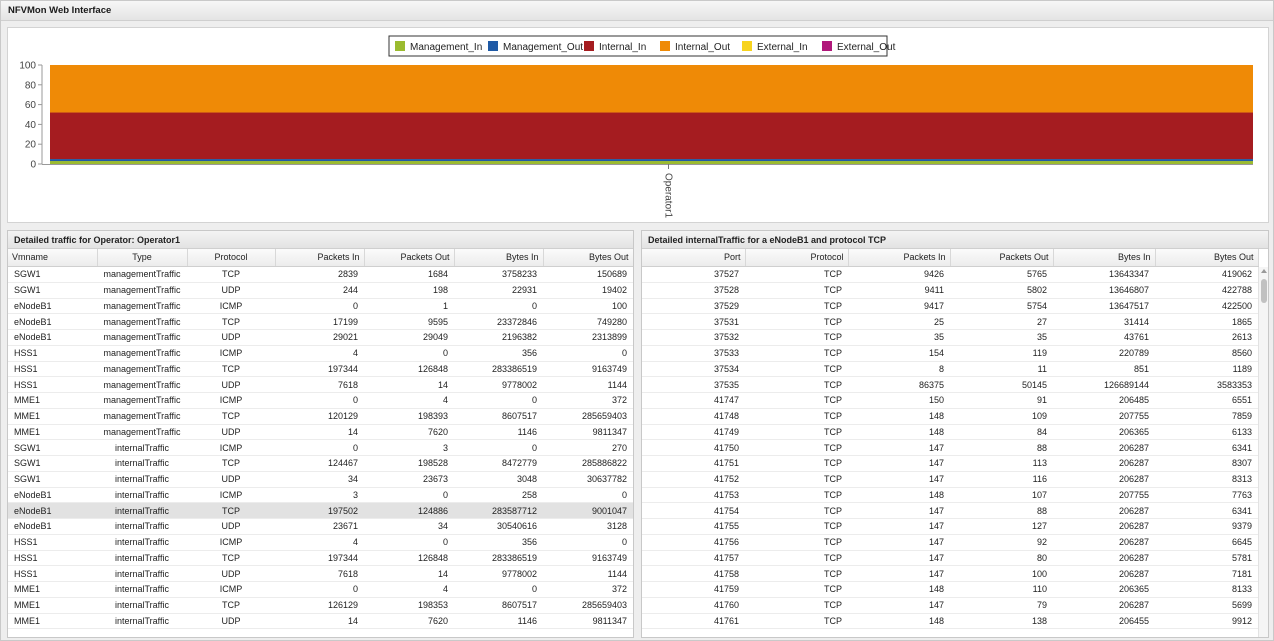 This screenshot has width=1274, height=641. I want to click on operator-cell-packets-in: 17199, so click(319, 321).